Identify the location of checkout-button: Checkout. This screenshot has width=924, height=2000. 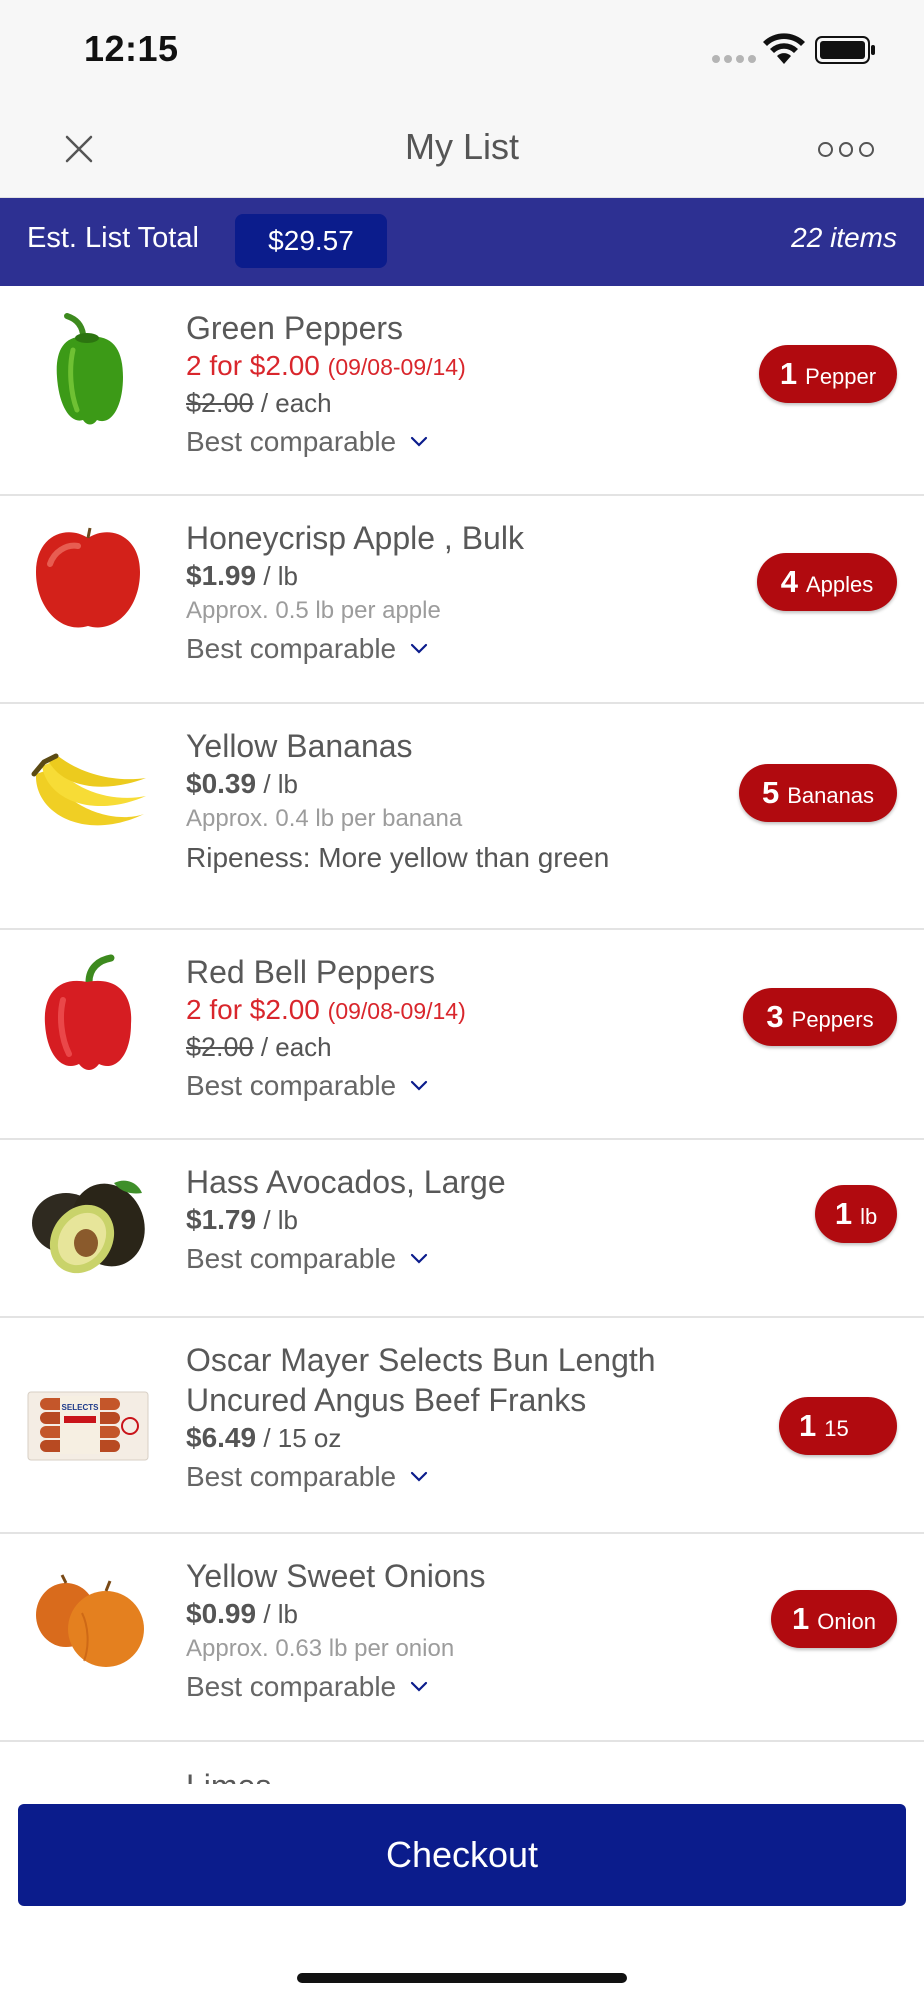
(462, 1855).